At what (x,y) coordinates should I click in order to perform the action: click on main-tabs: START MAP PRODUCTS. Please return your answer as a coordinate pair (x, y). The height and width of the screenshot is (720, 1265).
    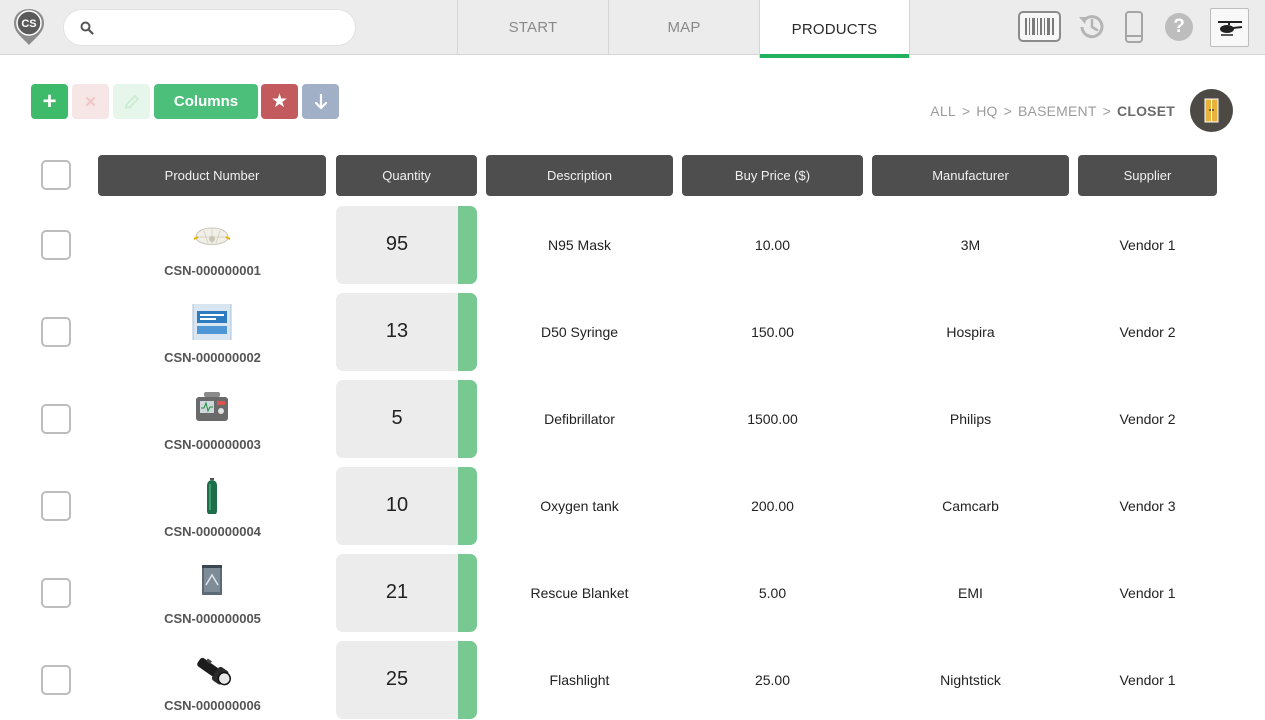
    Looking at the image, I should click on (683, 29).